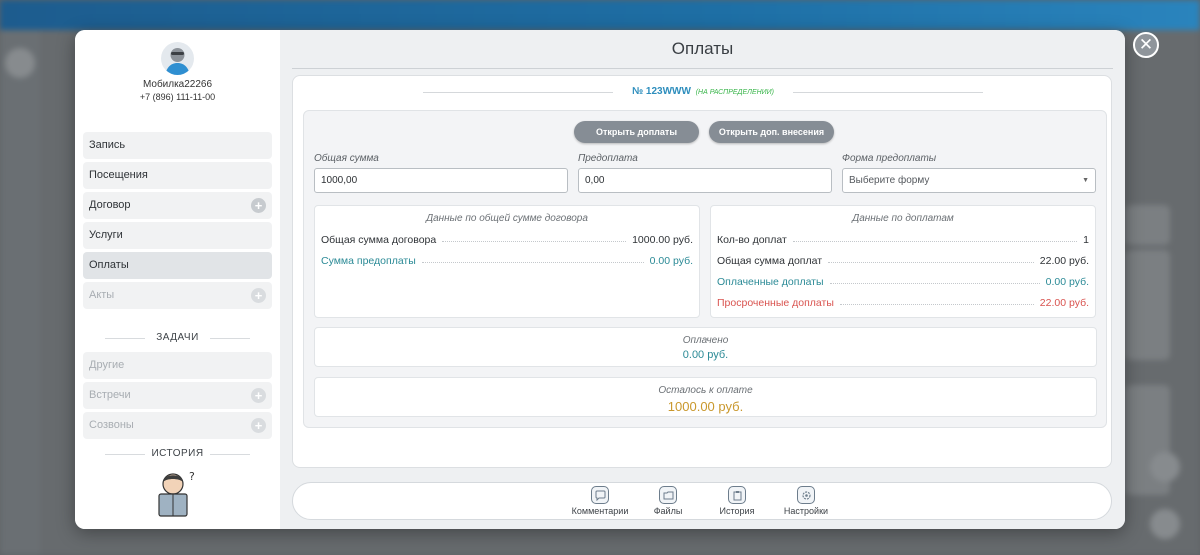 This screenshot has width=1200, height=555. Describe the element at coordinates (705, 340) in the screenshot. I see `paid-label: Оплачено` at that location.